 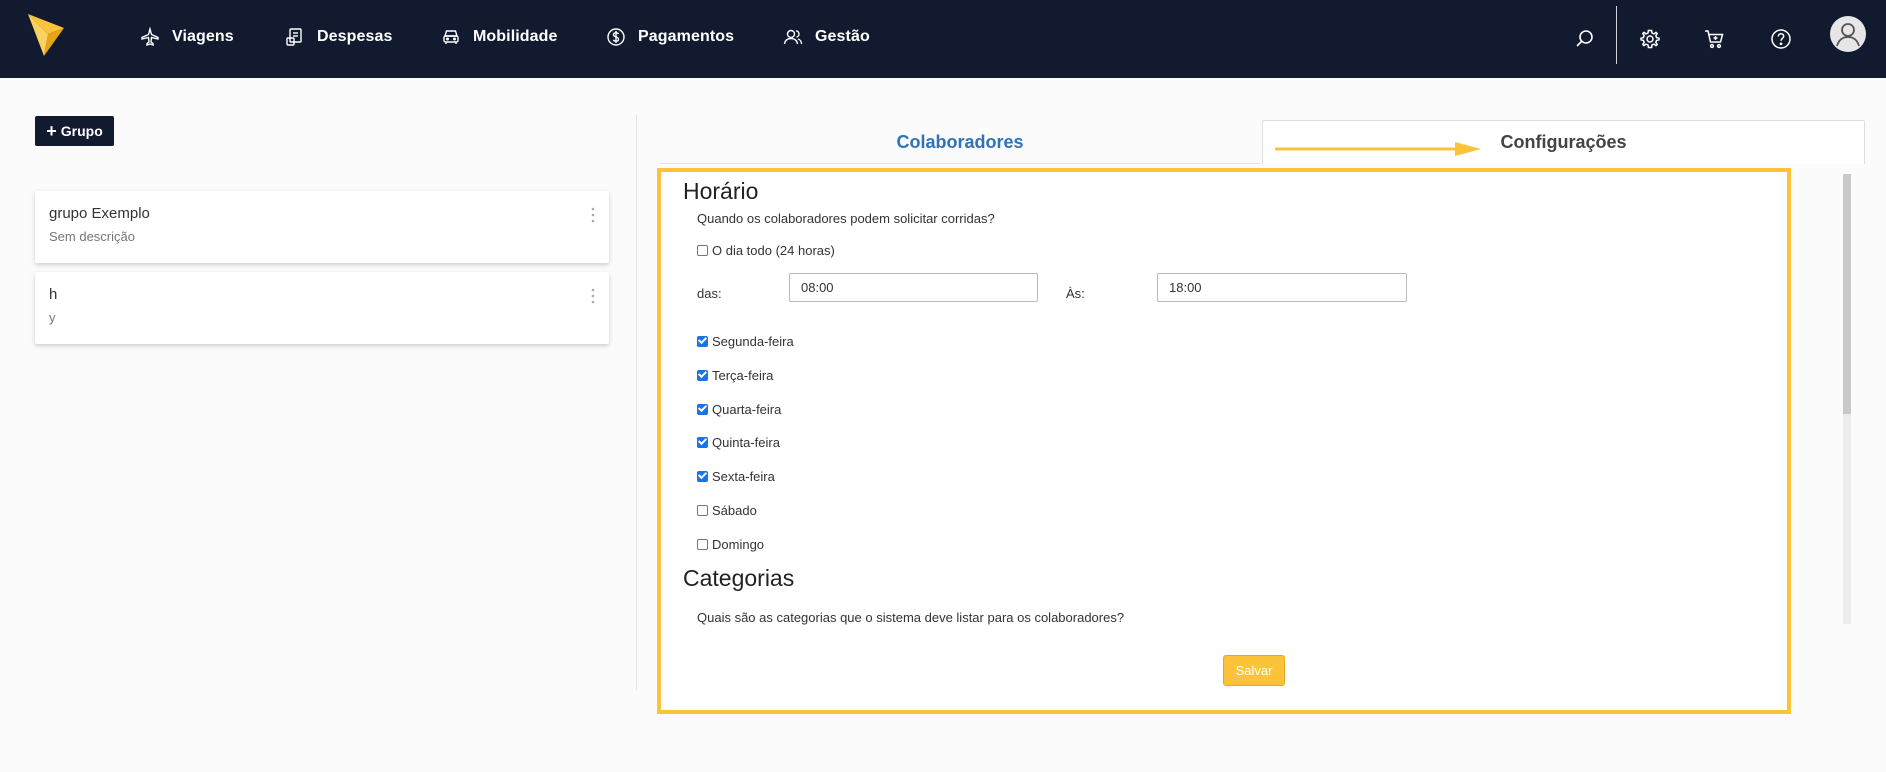 What do you see at coordinates (51, 131) in the screenshot?
I see `plus-icon: +` at bounding box center [51, 131].